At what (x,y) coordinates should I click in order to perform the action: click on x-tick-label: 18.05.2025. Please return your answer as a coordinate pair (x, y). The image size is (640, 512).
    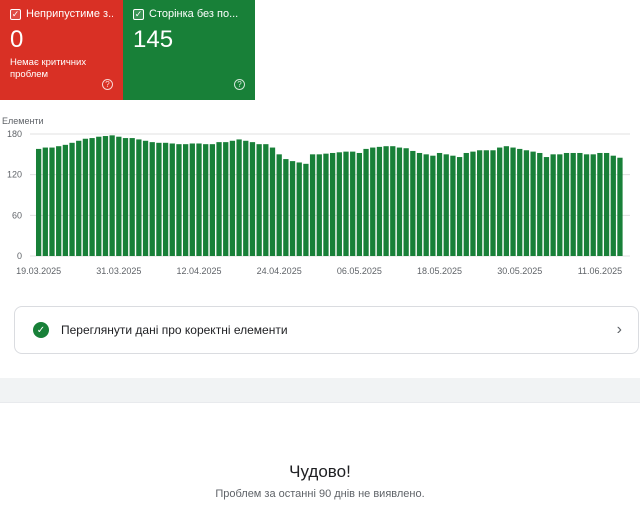
    Looking at the image, I should click on (439, 271).